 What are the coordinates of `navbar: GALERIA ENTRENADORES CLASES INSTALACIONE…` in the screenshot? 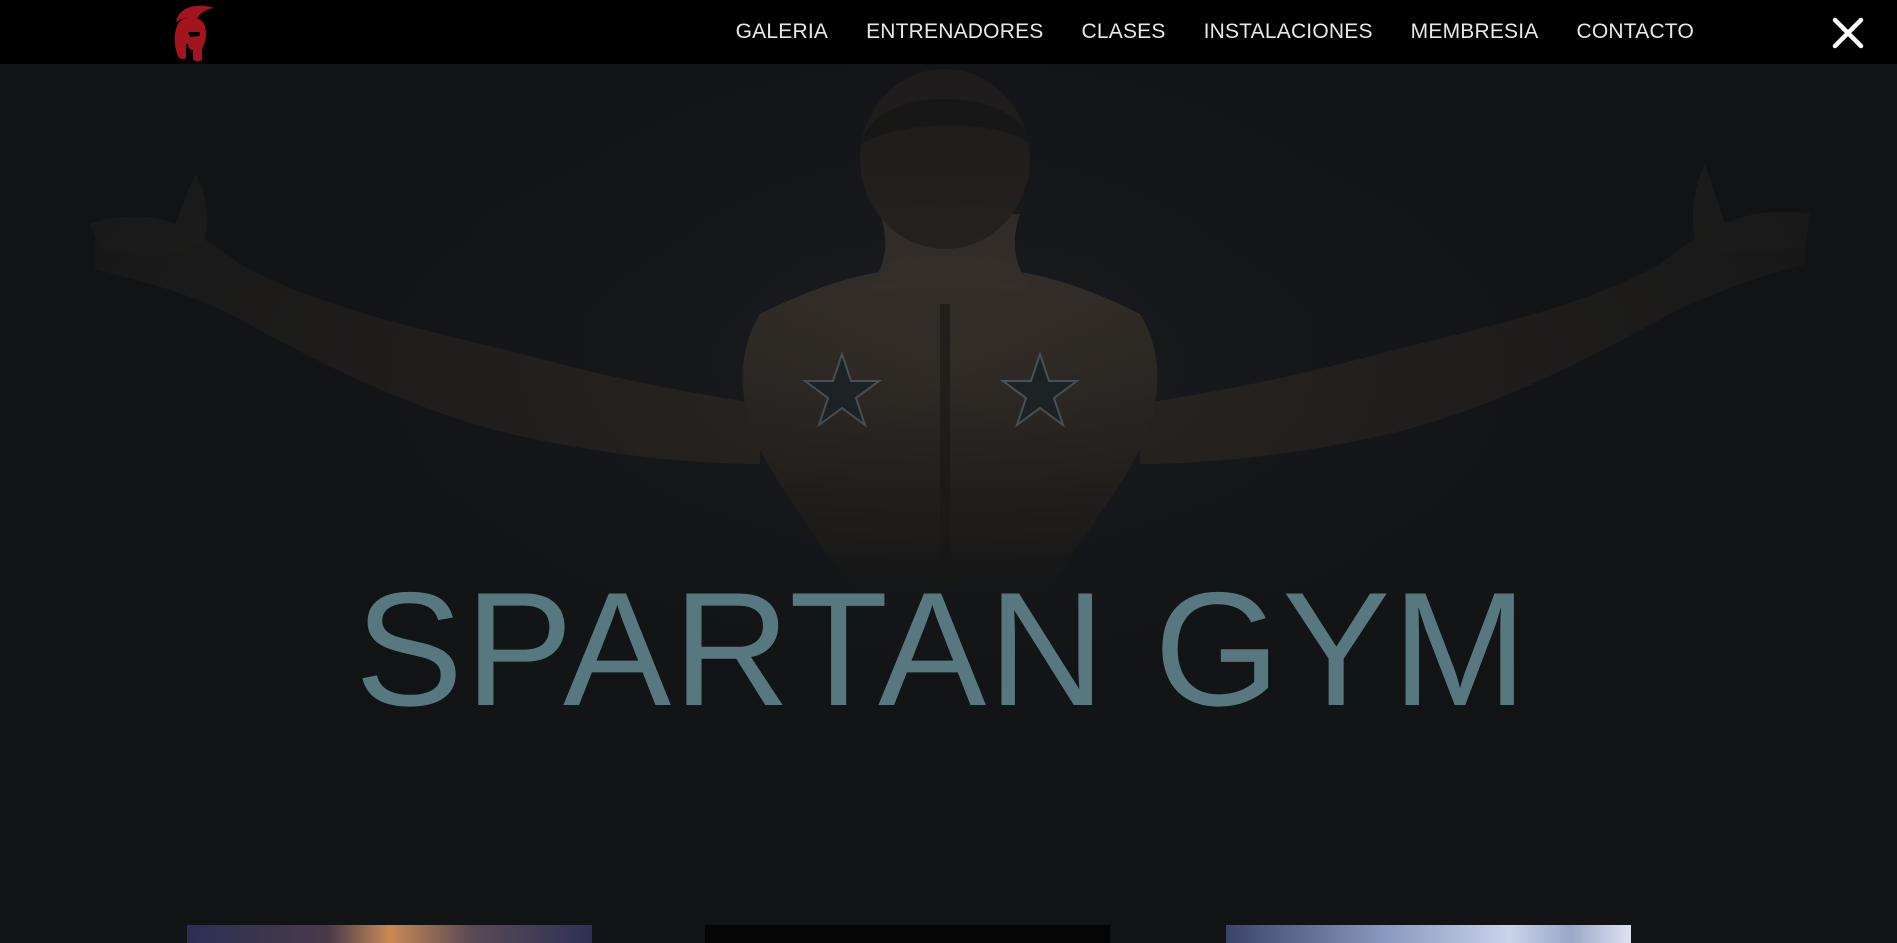 It's located at (948, 32).